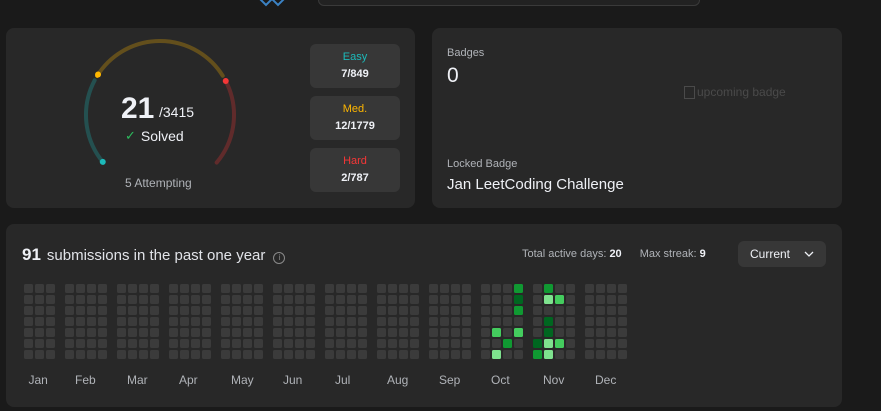 The width and height of the screenshot is (881, 411). Describe the element at coordinates (188, 380) in the screenshot. I see `month-label-apr: Apr` at that location.